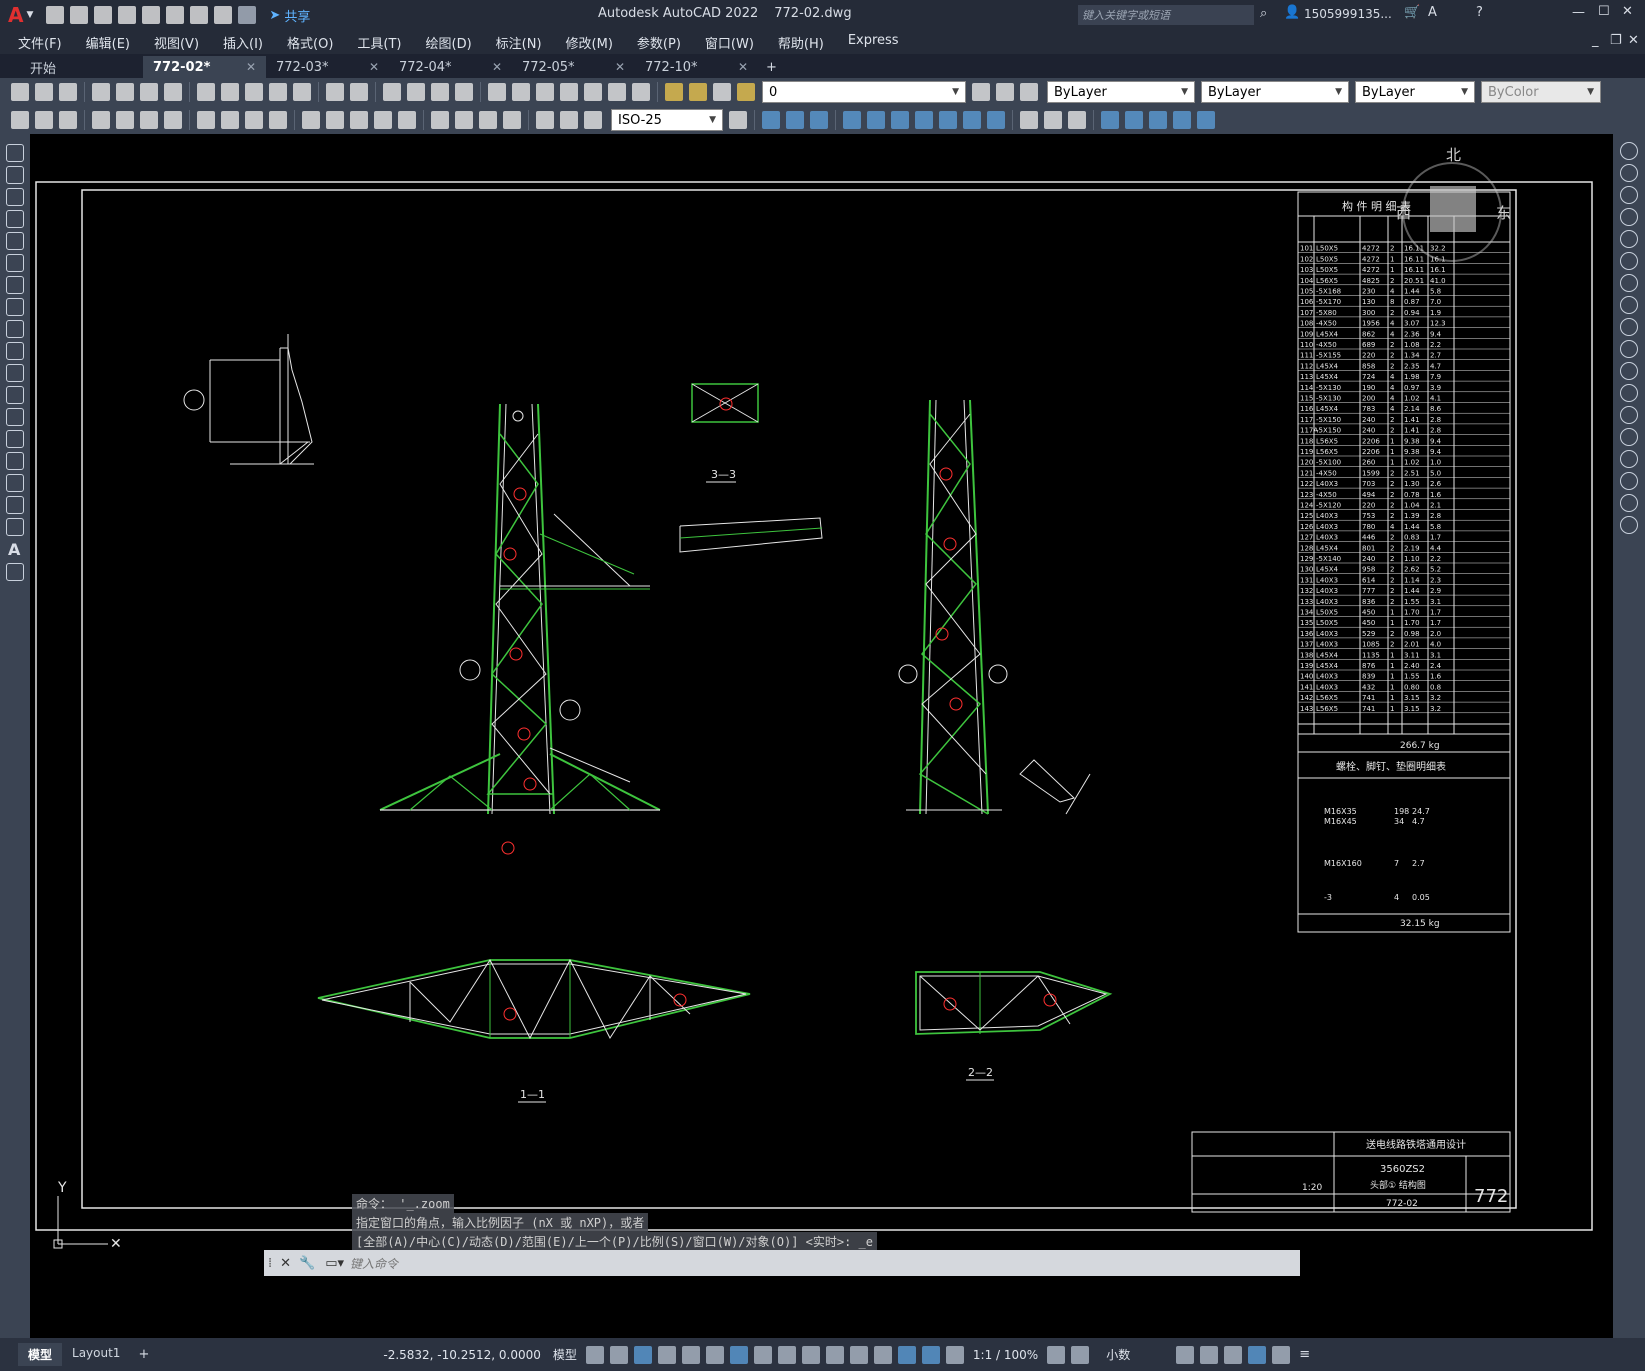 The image size is (1645, 1371). I want to click on user-icon: 👤, so click(1292, 12).